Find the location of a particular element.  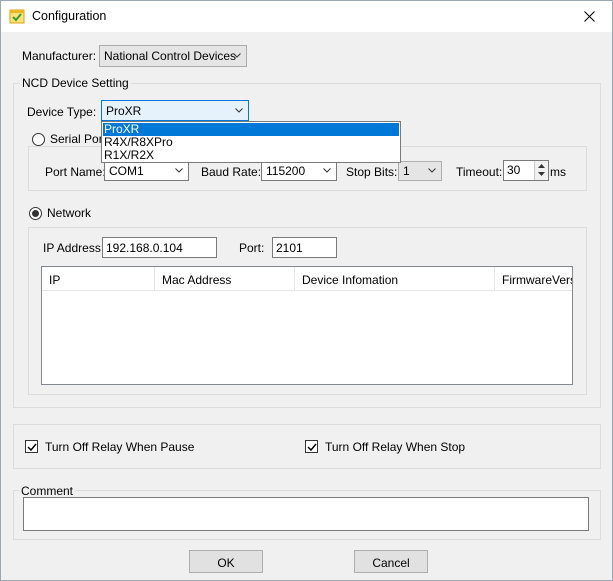

ok-button: OK is located at coordinates (226, 561).